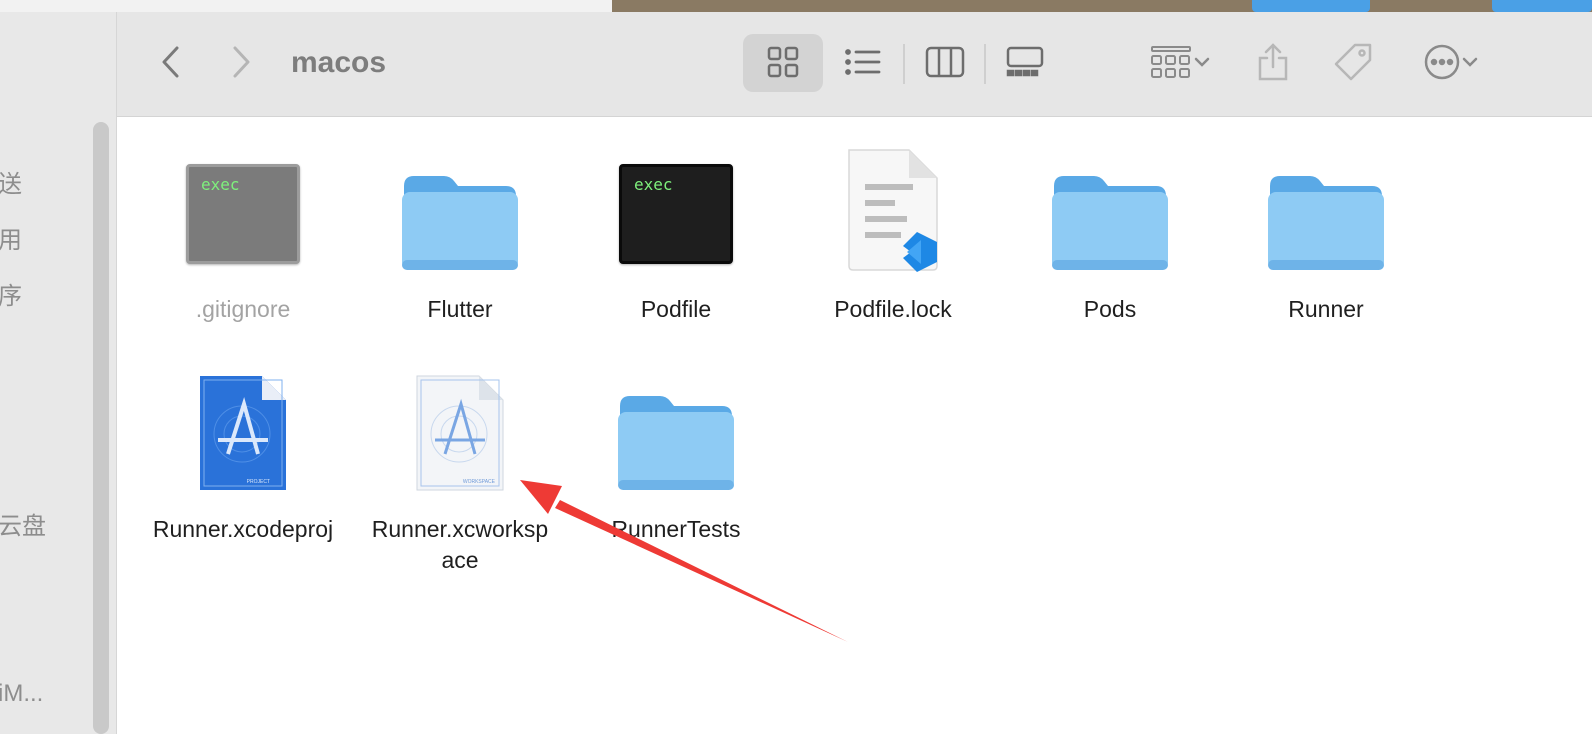 This screenshot has width=1592, height=734. What do you see at coordinates (1326, 309) in the screenshot?
I see `file-name: Runner` at bounding box center [1326, 309].